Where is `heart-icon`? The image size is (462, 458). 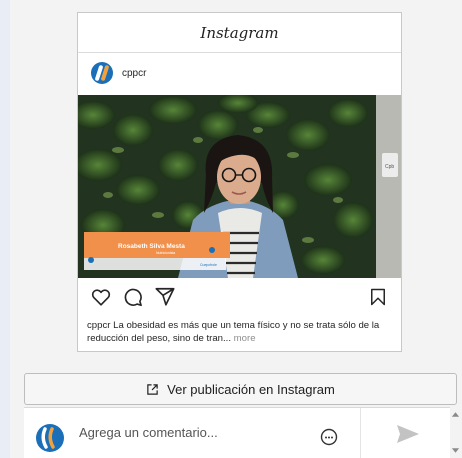
heart-icon is located at coordinates (101, 297).